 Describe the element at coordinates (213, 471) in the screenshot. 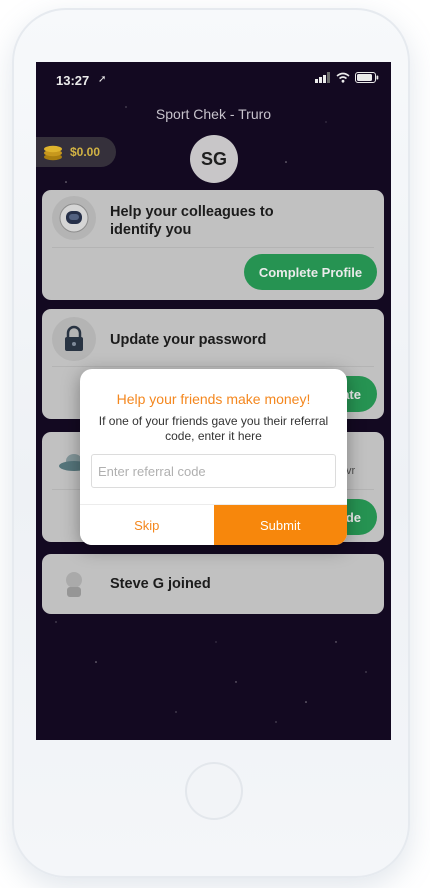

I see `referral-code-input` at that location.